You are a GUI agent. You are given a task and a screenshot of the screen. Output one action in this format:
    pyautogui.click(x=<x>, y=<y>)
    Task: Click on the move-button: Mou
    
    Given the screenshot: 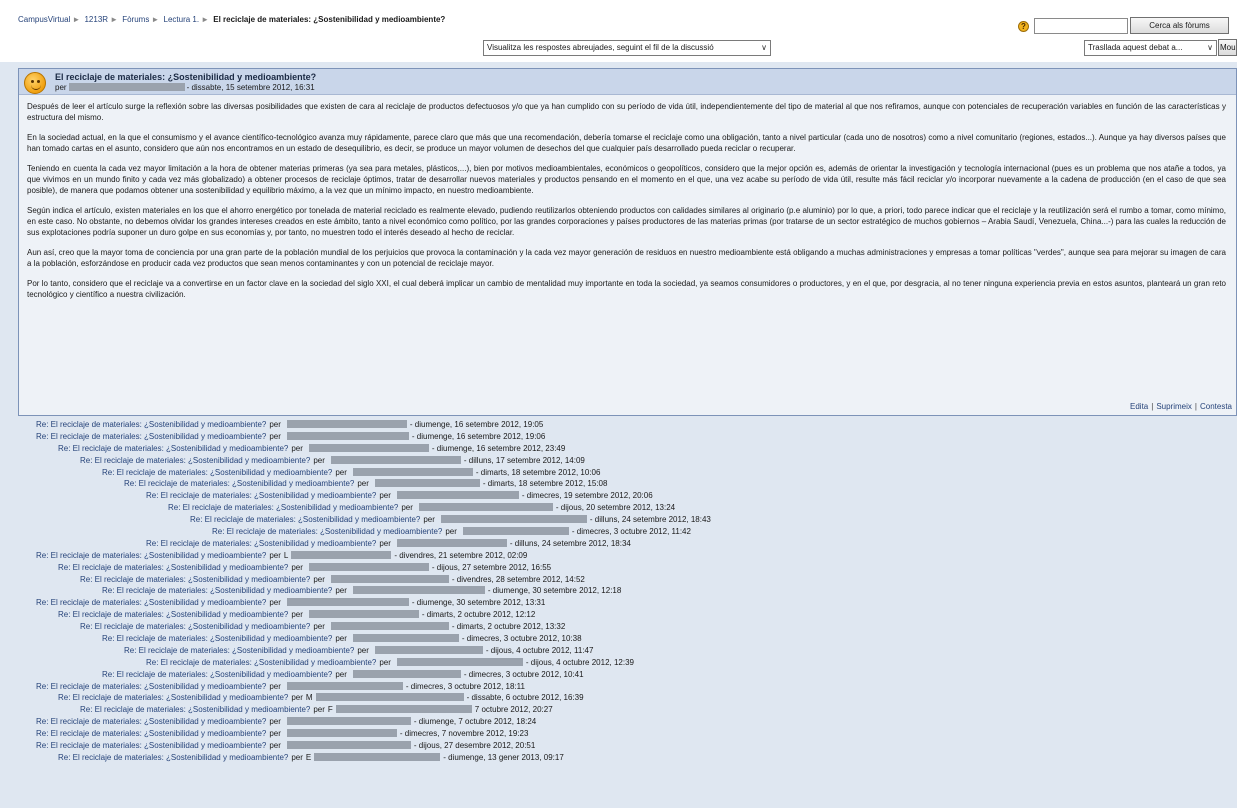 What is the action you would take?
    pyautogui.click(x=1227, y=47)
    